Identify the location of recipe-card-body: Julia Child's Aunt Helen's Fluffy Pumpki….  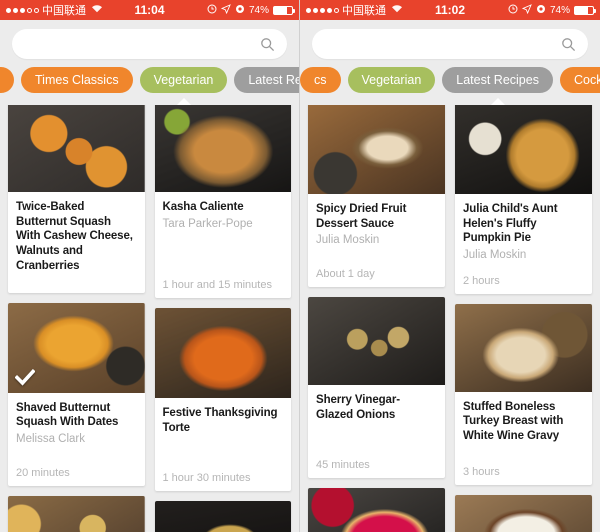
(523, 228).